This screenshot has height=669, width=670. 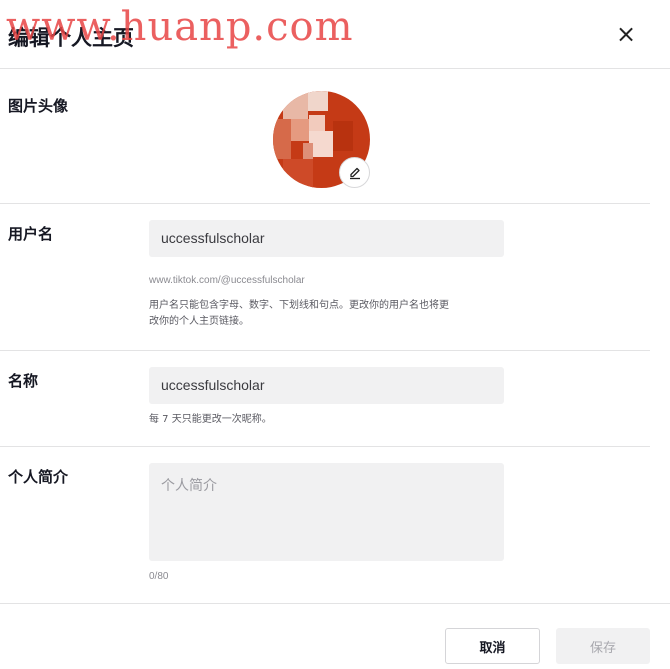 I want to click on name-hint: 每 7 天只能更改一次昵称。, so click(x=210, y=419).